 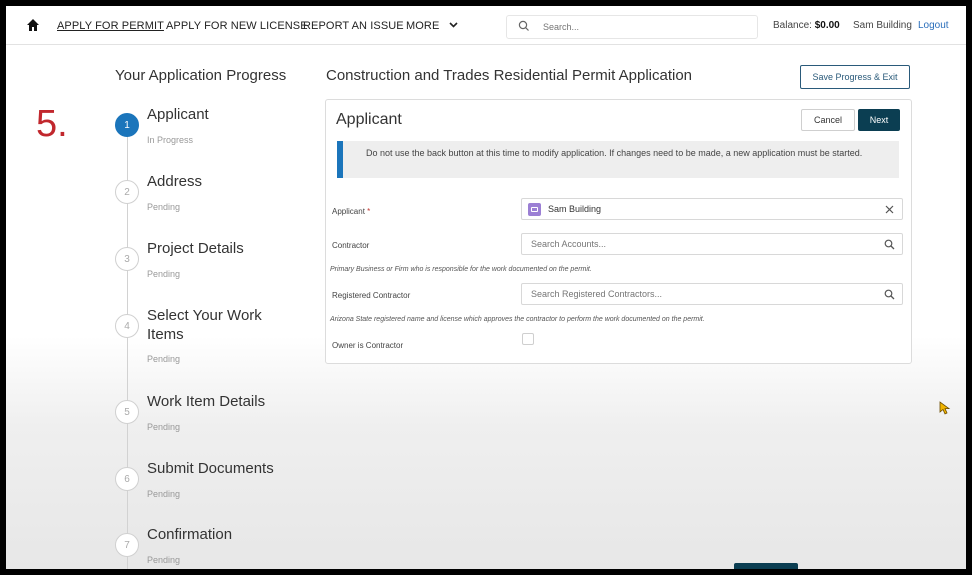 What do you see at coordinates (195, 248) in the screenshot?
I see `step-title: Project Details` at bounding box center [195, 248].